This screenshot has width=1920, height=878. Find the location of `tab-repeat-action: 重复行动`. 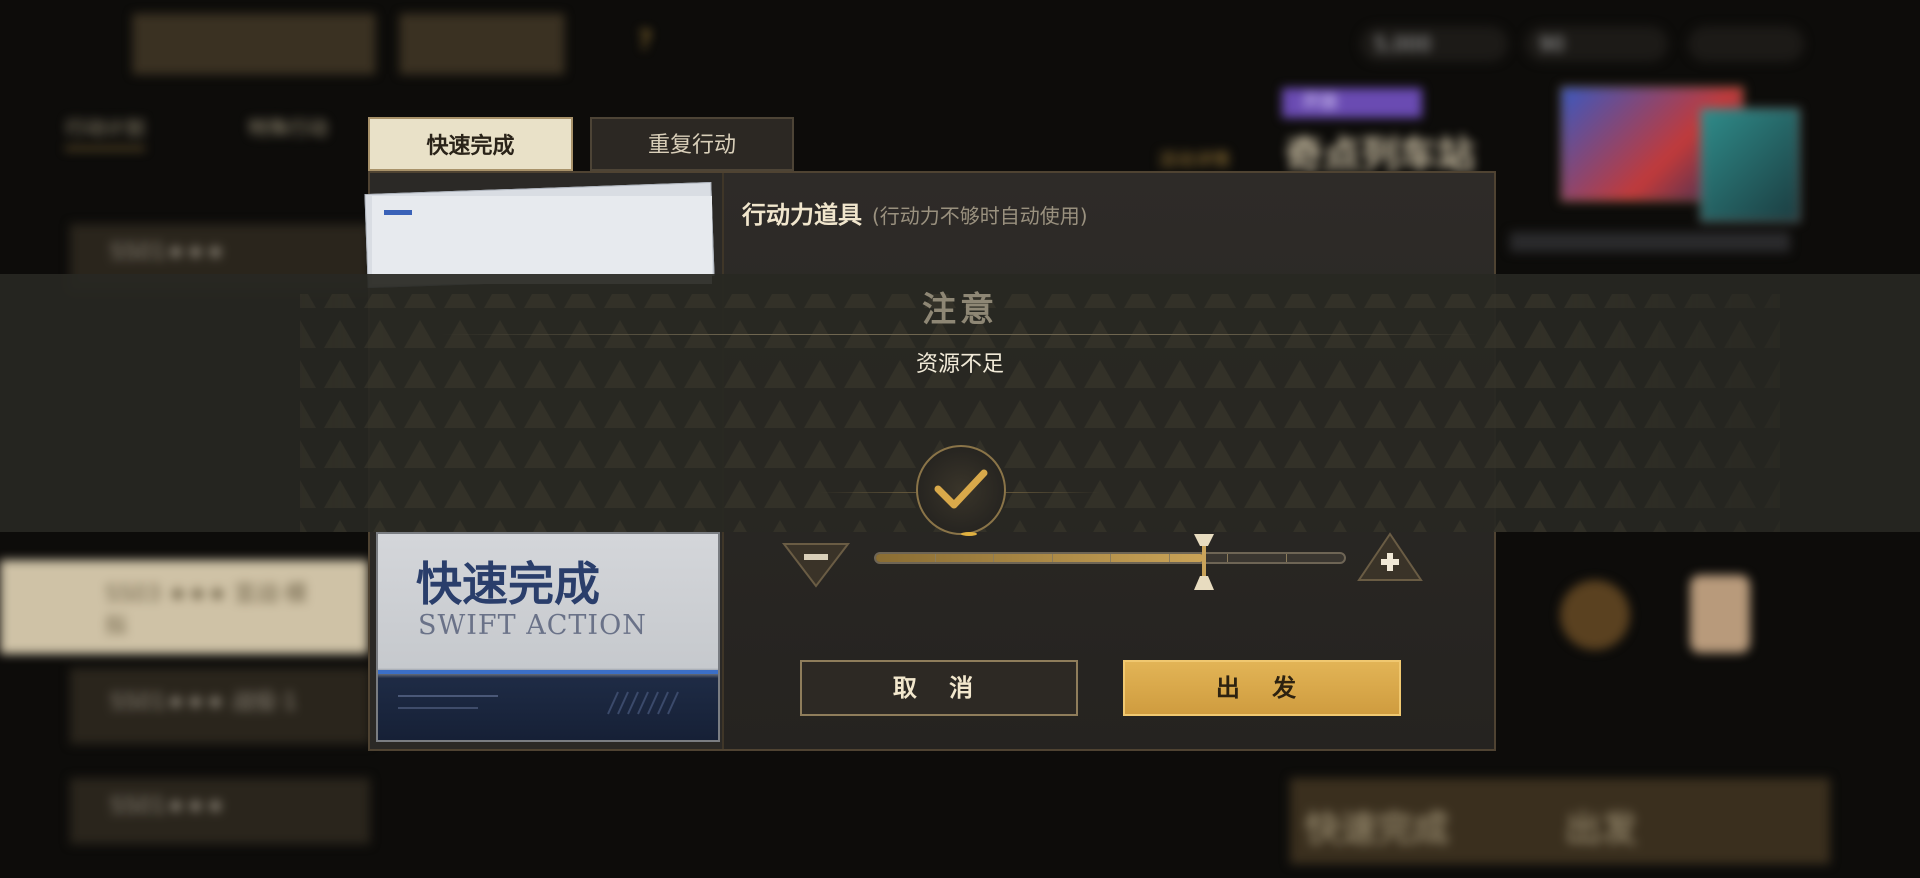

tab-repeat-action: 重复行动 is located at coordinates (692, 144).